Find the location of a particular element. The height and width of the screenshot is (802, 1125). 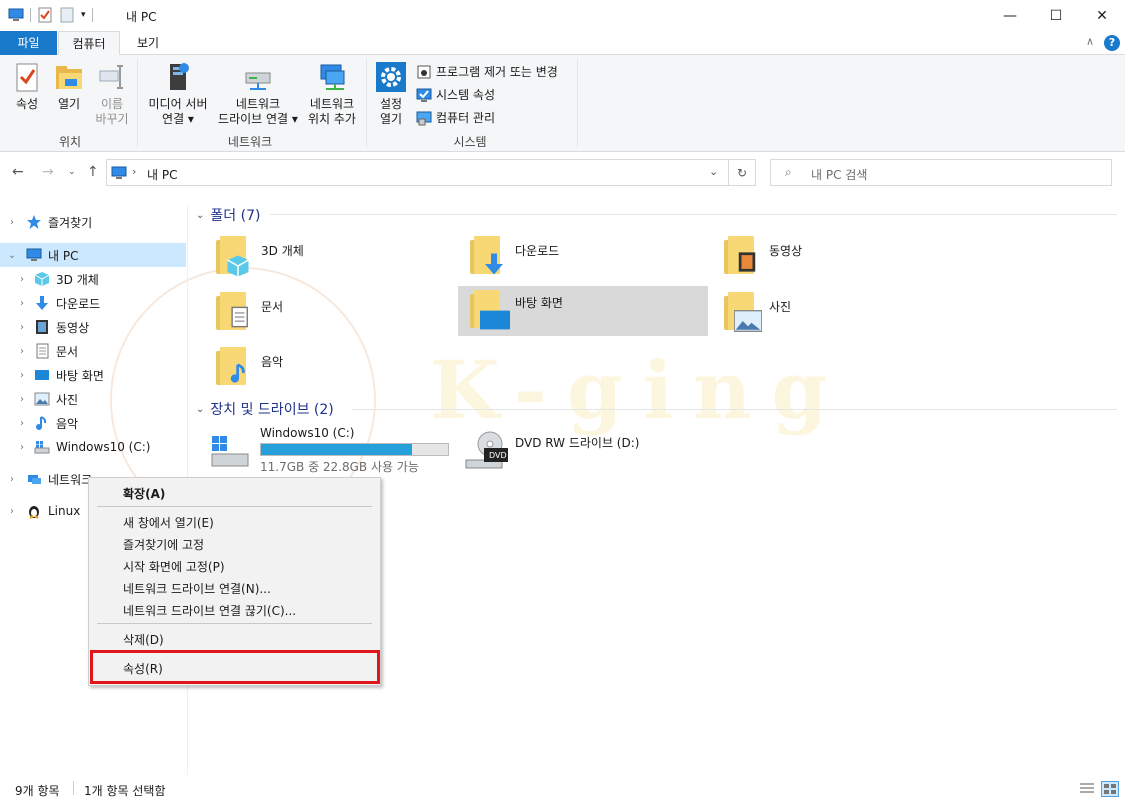

folder-documents: 문서 is located at coordinates (329, 313).